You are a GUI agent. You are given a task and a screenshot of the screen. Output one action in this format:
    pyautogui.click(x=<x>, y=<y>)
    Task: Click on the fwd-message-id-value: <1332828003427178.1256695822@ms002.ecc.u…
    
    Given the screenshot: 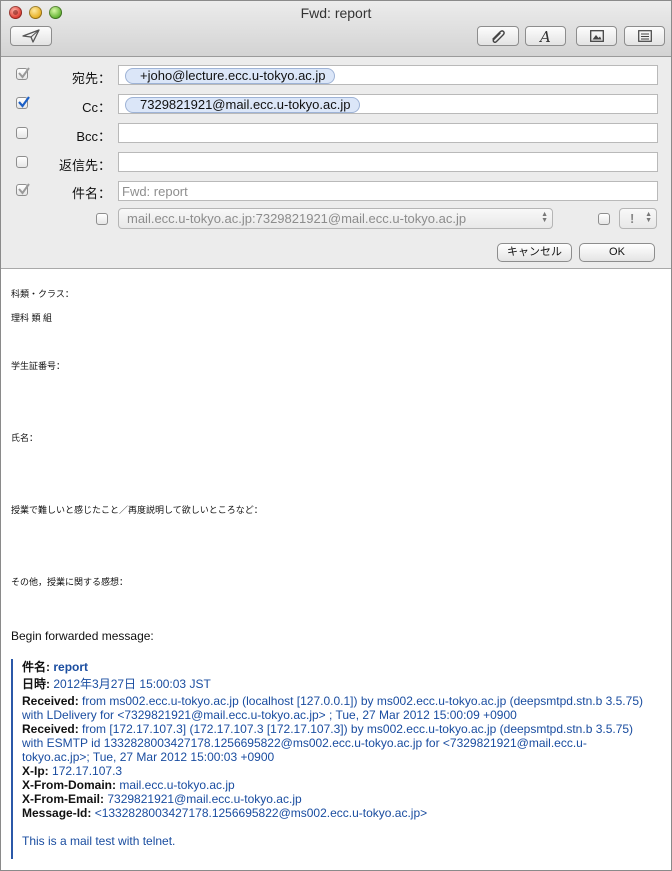 What is the action you would take?
    pyautogui.click(x=261, y=813)
    